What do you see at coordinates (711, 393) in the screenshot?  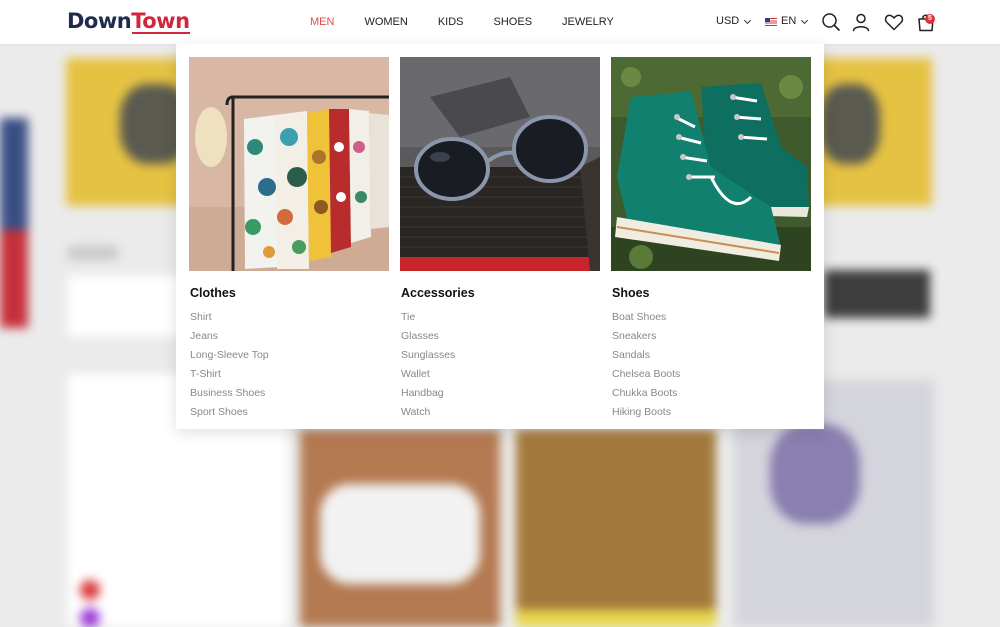 I see `menu-link-chukka-boots: Chukka Boots` at bounding box center [711, 393].